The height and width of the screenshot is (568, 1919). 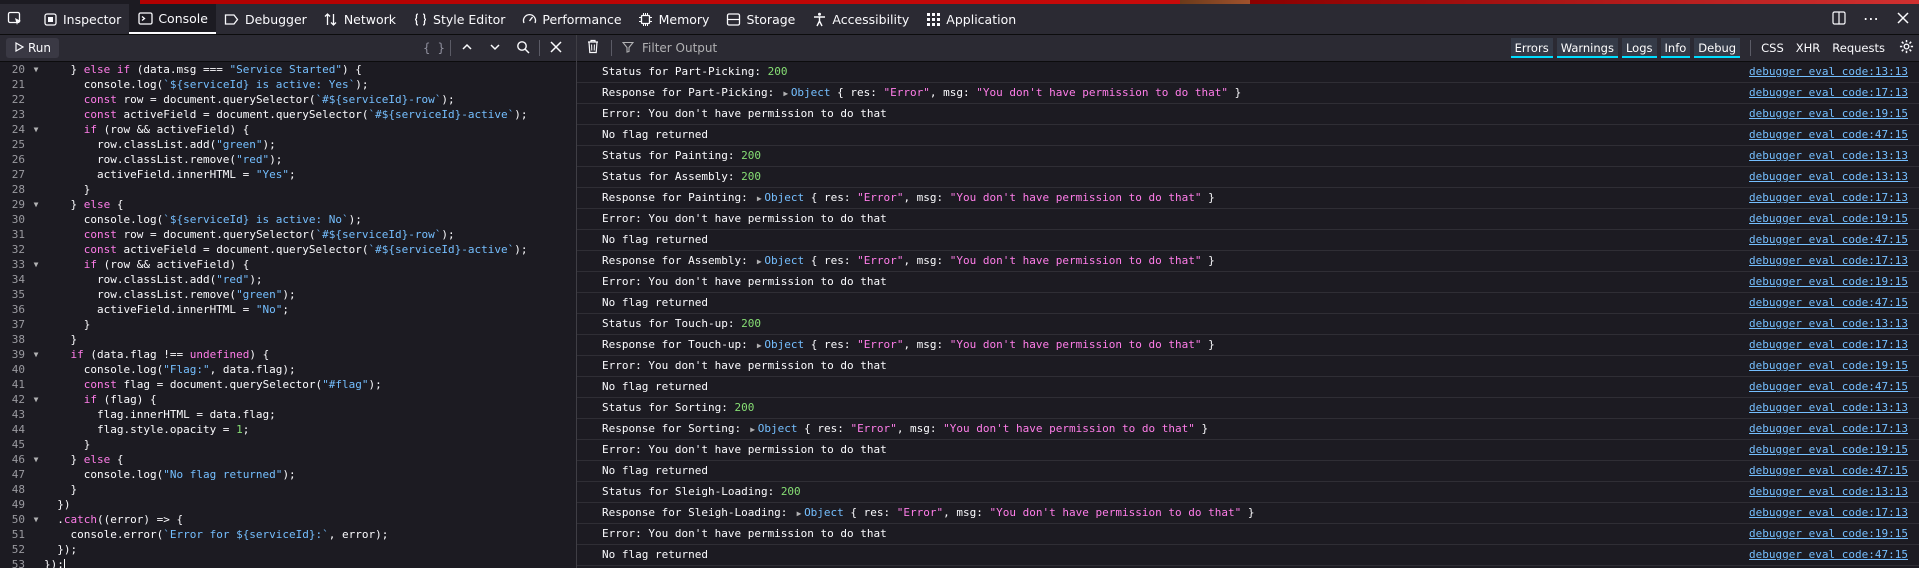 I want to click on filter-warnings-toggle: Warnings, so click(x=1587, y=48).